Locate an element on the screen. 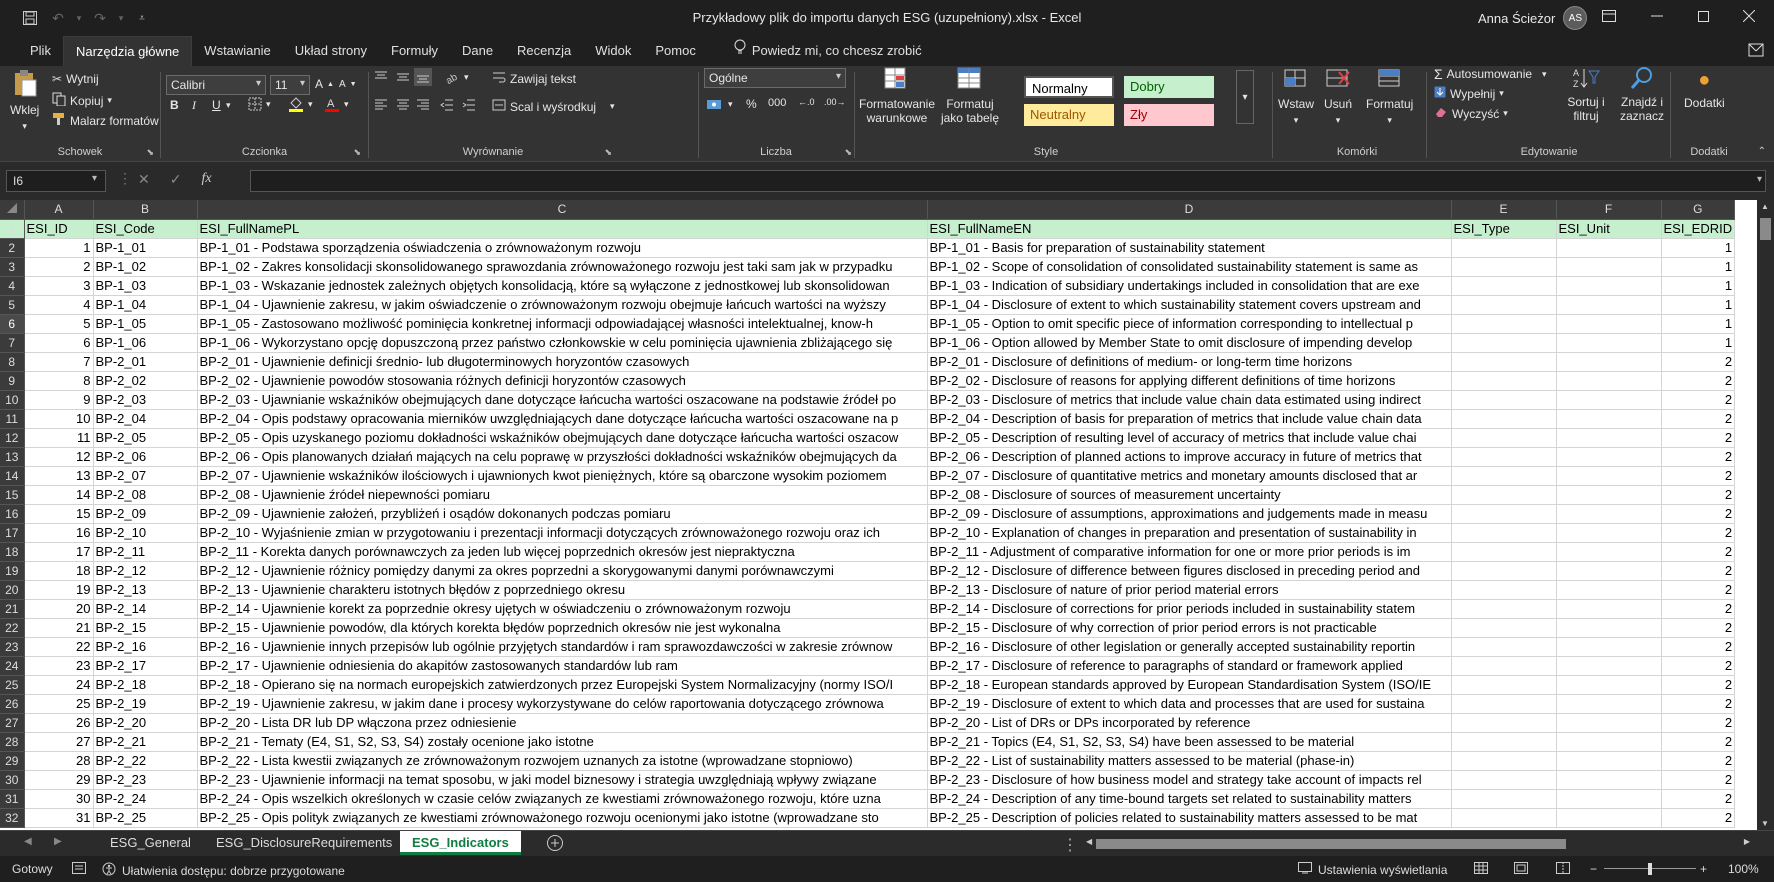 The width and height of the screenshot is (1774, 882). conditional-formatting-button: Formatowanie warunkowe is located at coordinates (897, 95).